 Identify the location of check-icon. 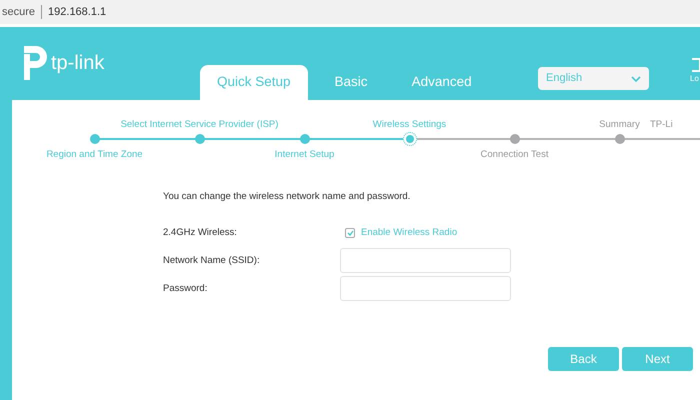
(350, 233).